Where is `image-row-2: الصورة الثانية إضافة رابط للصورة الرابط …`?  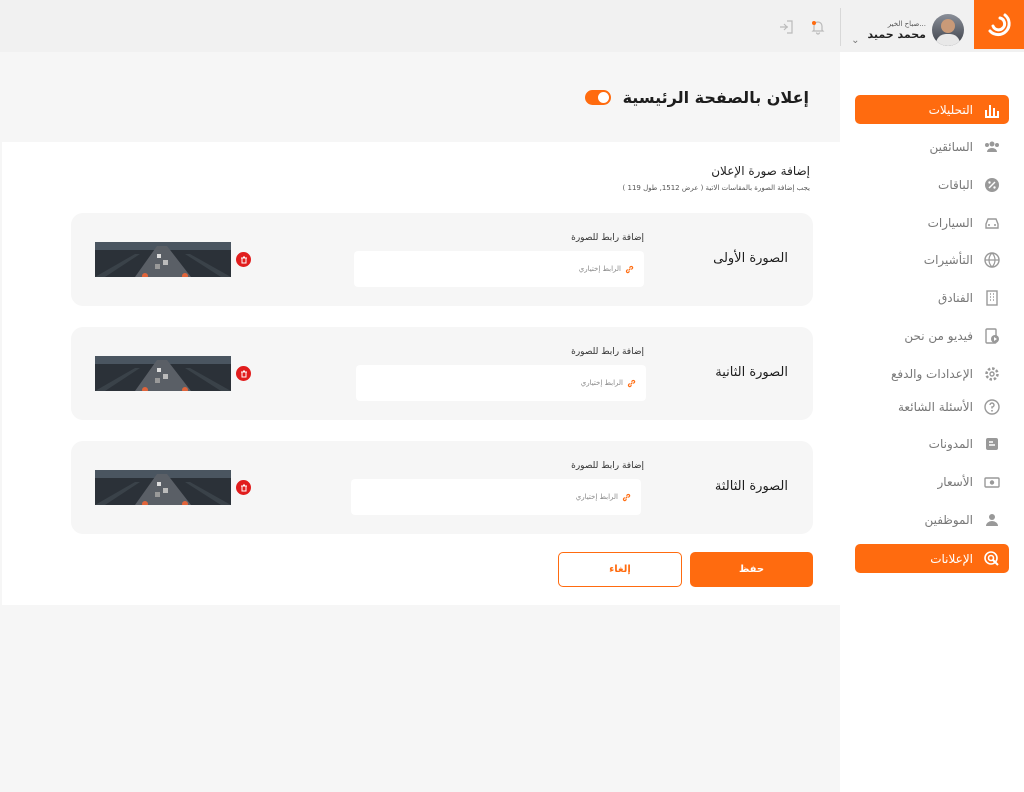
image-row-2: الصورة الثانية إضافة رابط للصورة الرابط … is located at coordinates (442, 373).